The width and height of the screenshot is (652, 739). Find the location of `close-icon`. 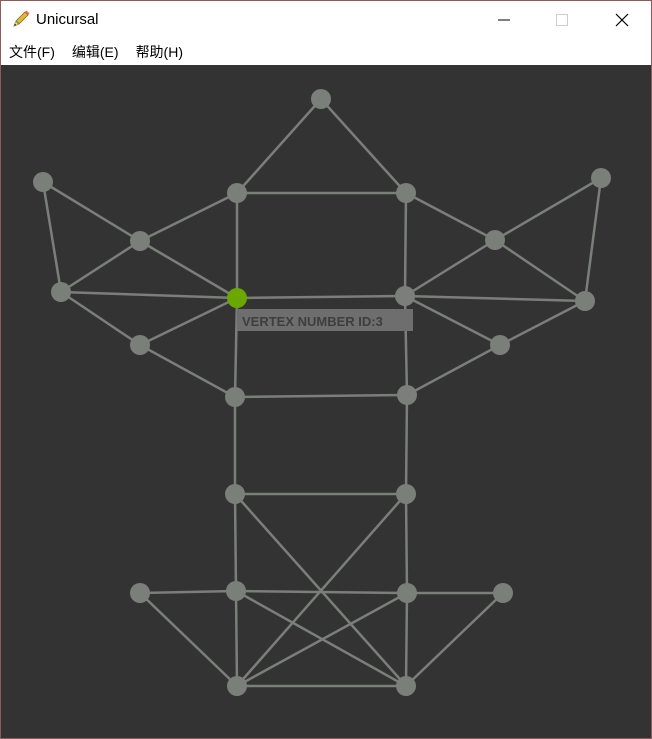

close-icon is located at coordinates (622, 20).